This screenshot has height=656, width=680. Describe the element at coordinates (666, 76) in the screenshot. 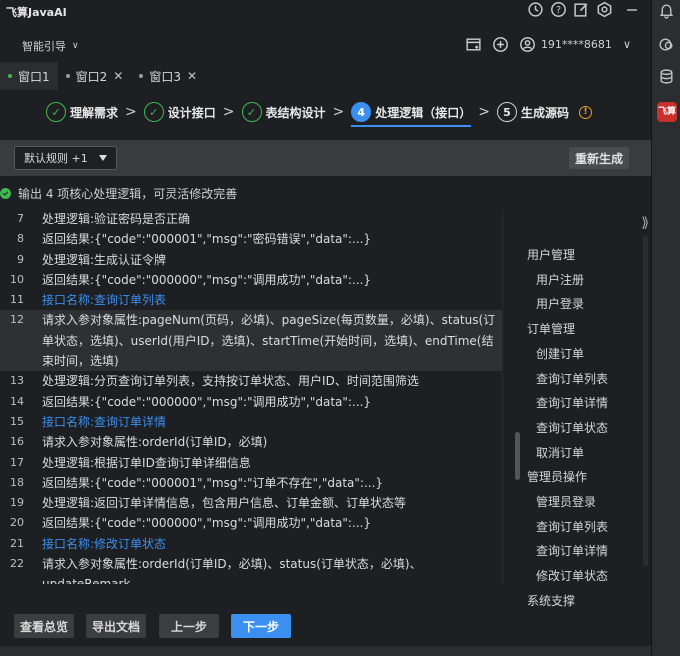

I see `database-icon` at that location.